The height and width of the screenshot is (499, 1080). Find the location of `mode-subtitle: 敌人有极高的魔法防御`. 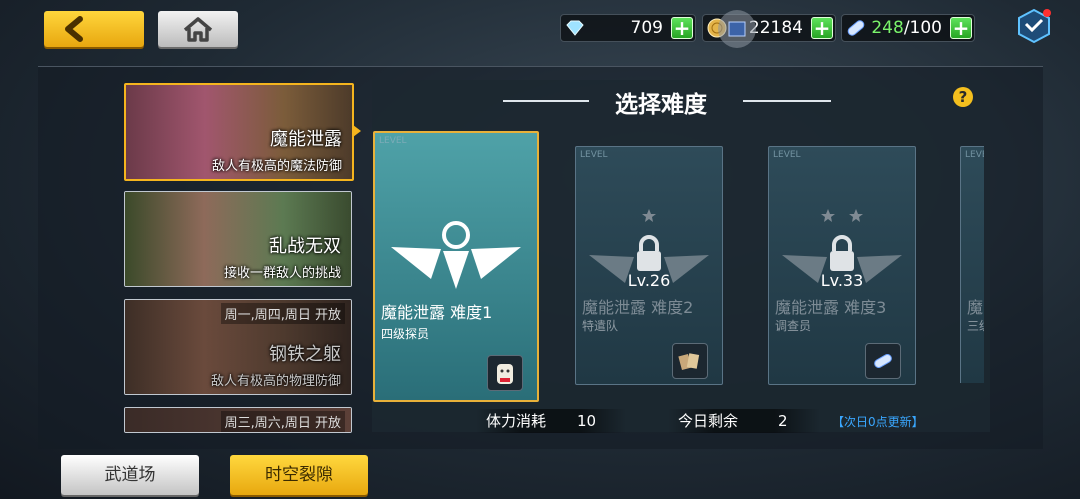

mode-subtitle: 敌人有极高的魔法防御 is located at coordinates (276, 166).